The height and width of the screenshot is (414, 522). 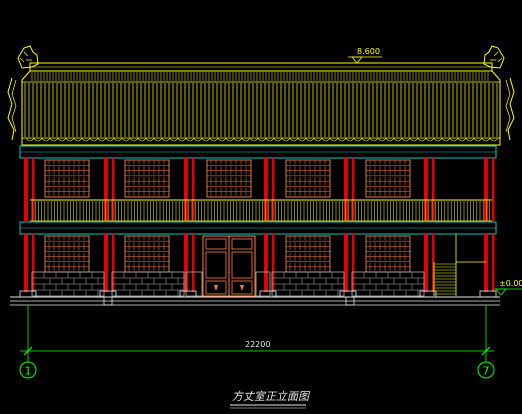 I want to click on ground-elevation-label: ±0.00, so click(x=510, y=283).